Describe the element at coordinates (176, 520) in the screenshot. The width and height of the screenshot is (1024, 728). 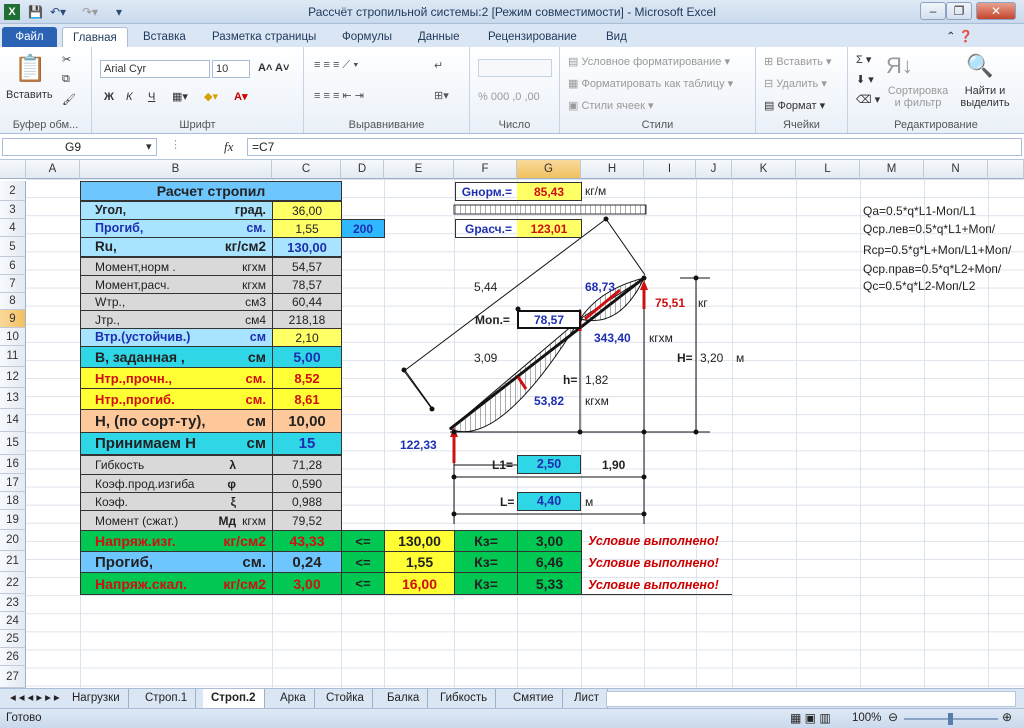
I see `info-label-cell: Момент (сжат.) Мд кгхм` at that location.